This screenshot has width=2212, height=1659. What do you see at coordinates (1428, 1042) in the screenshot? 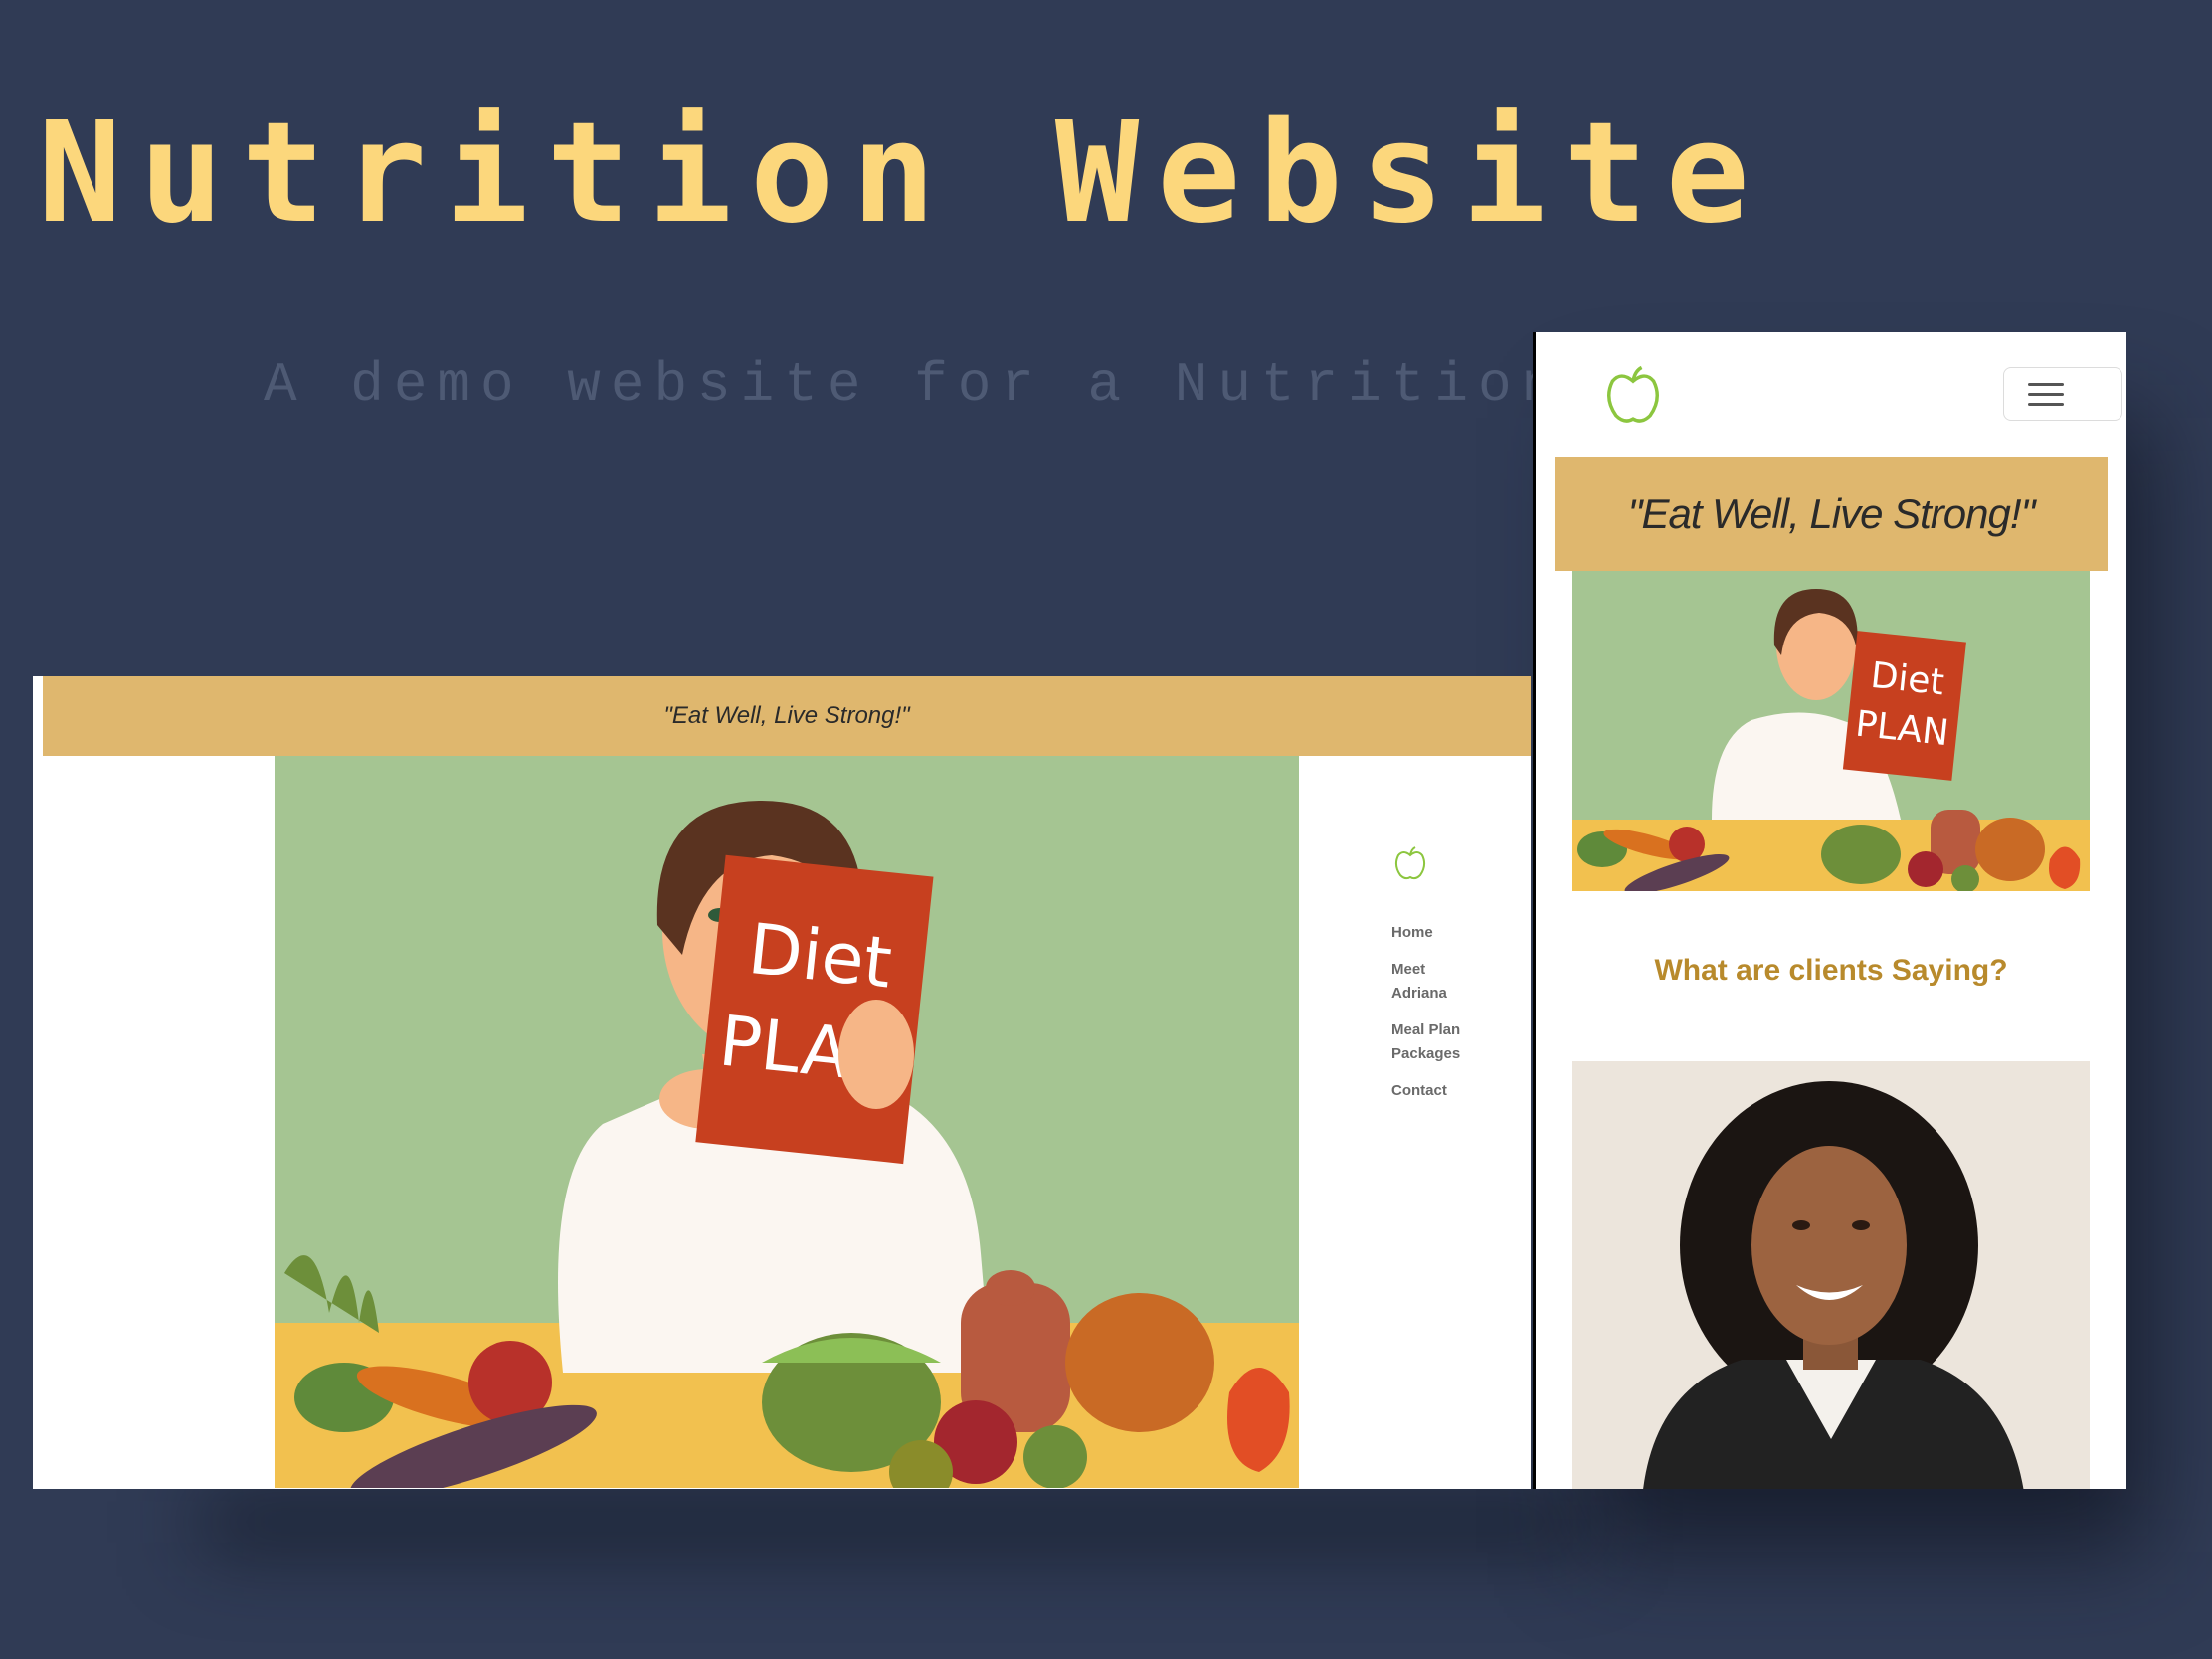
I see `nav-item-meal-plan-packages: Meal Plan Packages` at bounding box center [1428, 1042].